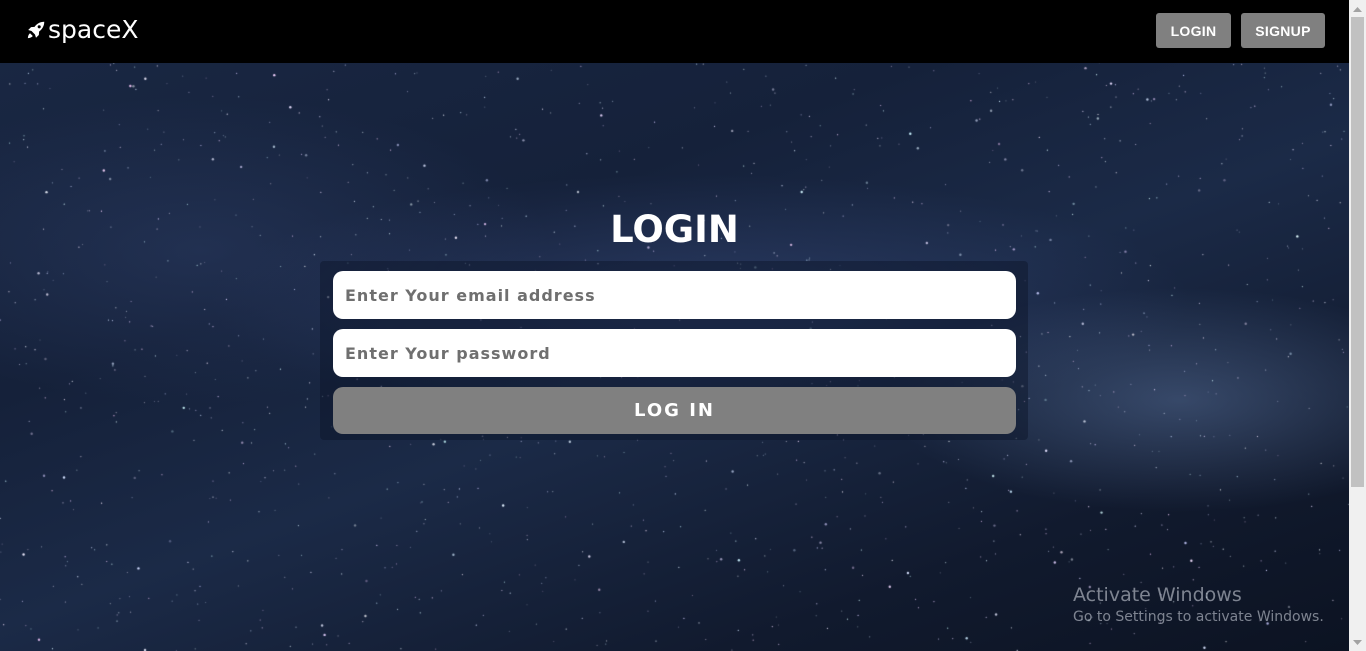 This screenshot has height=651, width=1366. What do you see at coordinates (1157, 595) in the screenshot?
I see `watermark-title: Activate Windows` at bounding box center [1157, 595].